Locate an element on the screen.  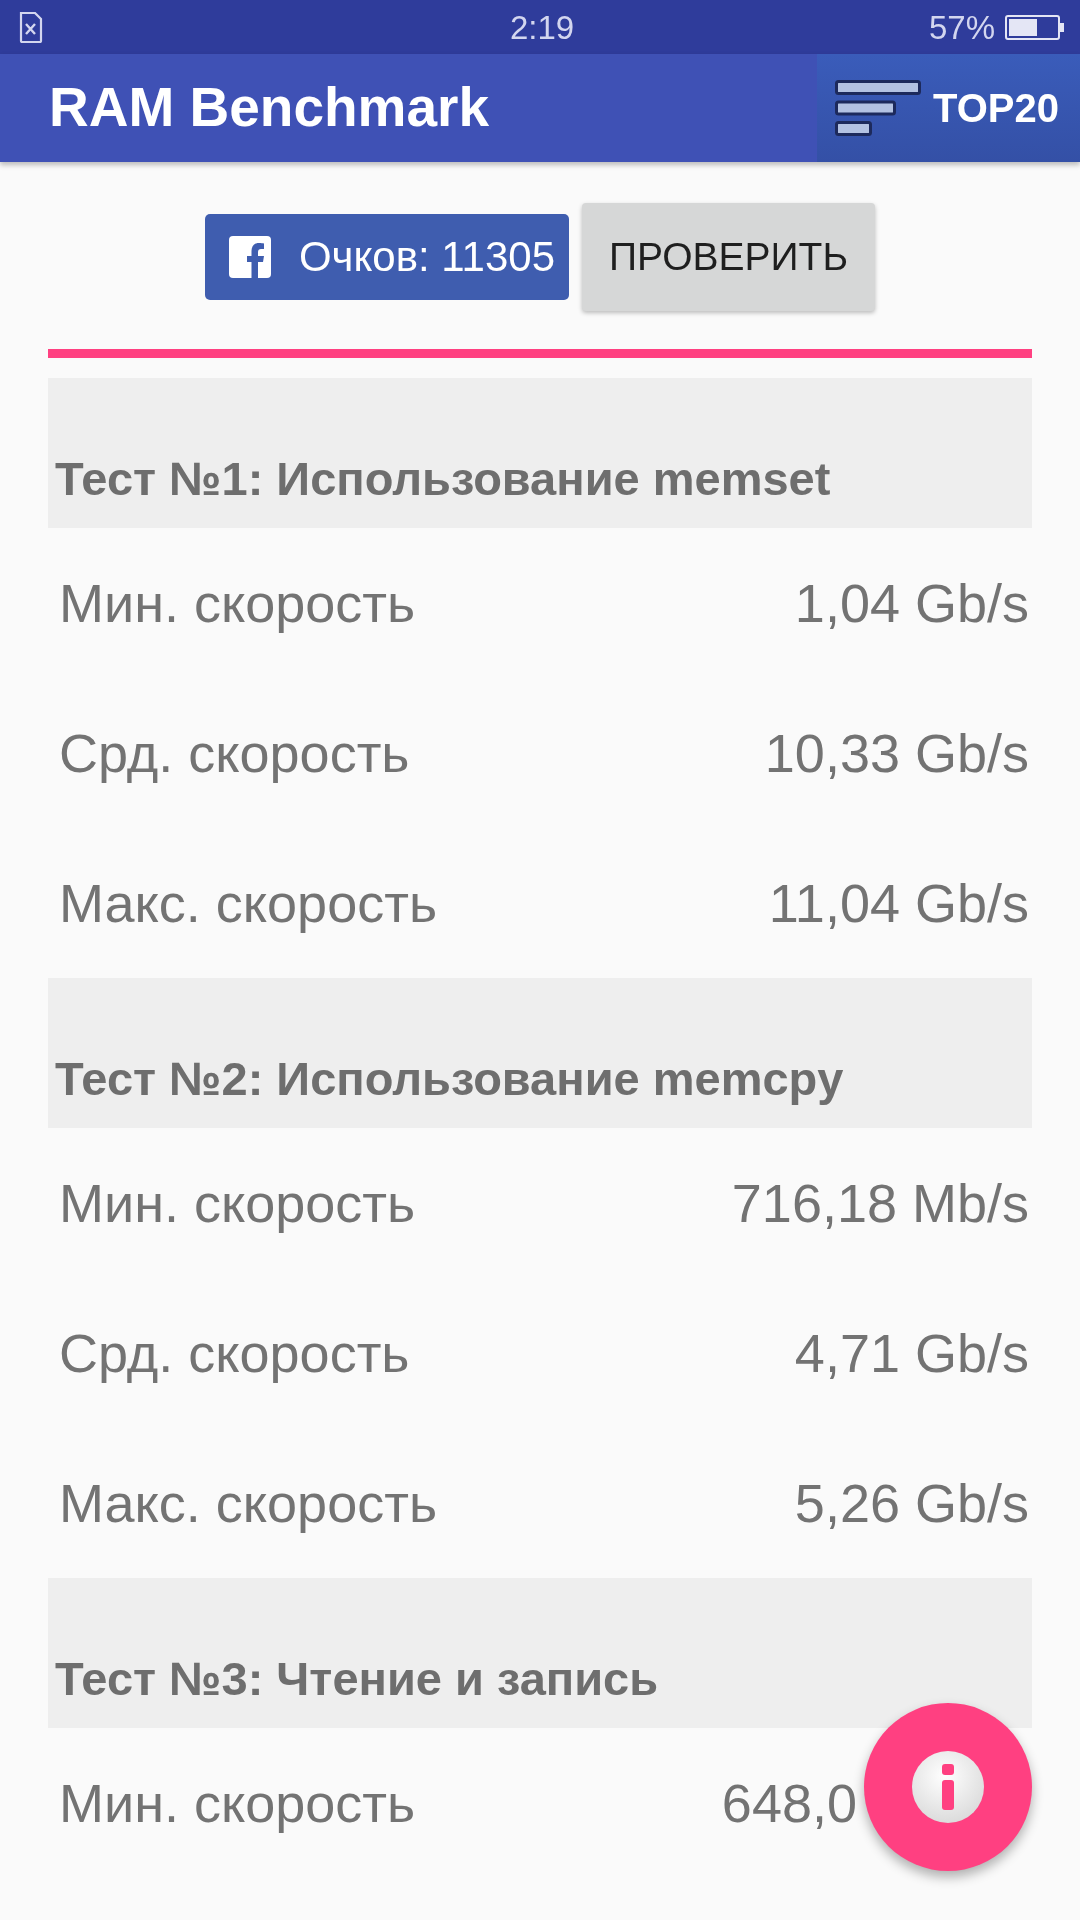
no-sim-icon is located at coordinates (31, 27).